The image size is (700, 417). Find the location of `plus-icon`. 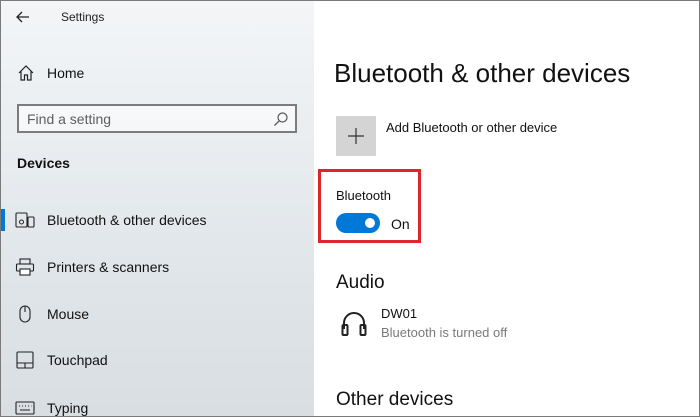

plus-icon is located at coordinates (356, 136).